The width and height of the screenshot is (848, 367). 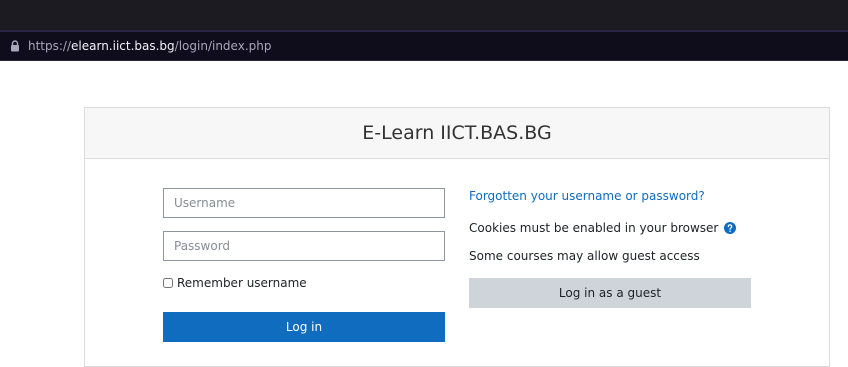 I want to click on login-button: Log in, so click(x=304, y=327).